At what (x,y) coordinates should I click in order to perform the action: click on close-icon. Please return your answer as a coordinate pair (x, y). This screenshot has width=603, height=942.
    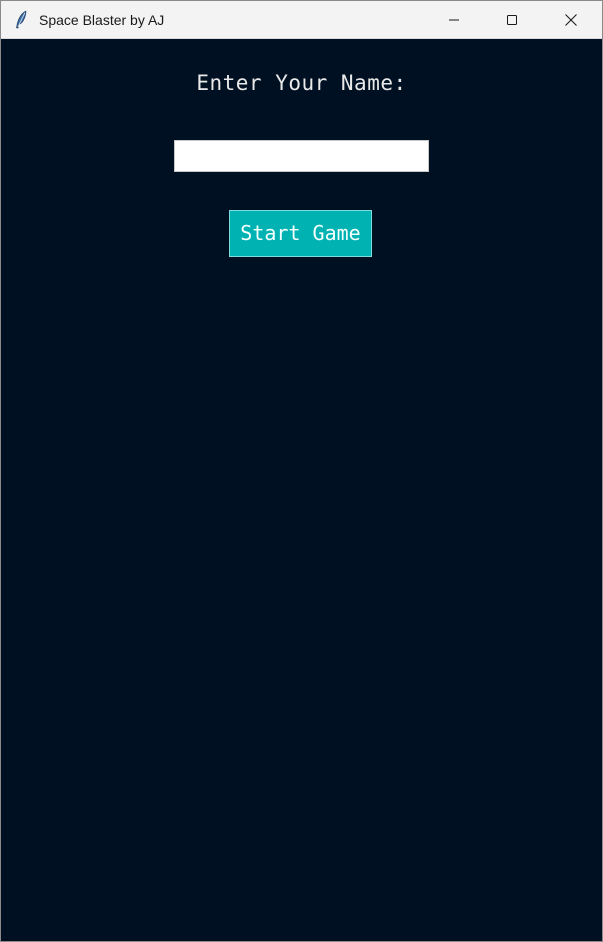
    Looking at the image, I should click on (571, 20).